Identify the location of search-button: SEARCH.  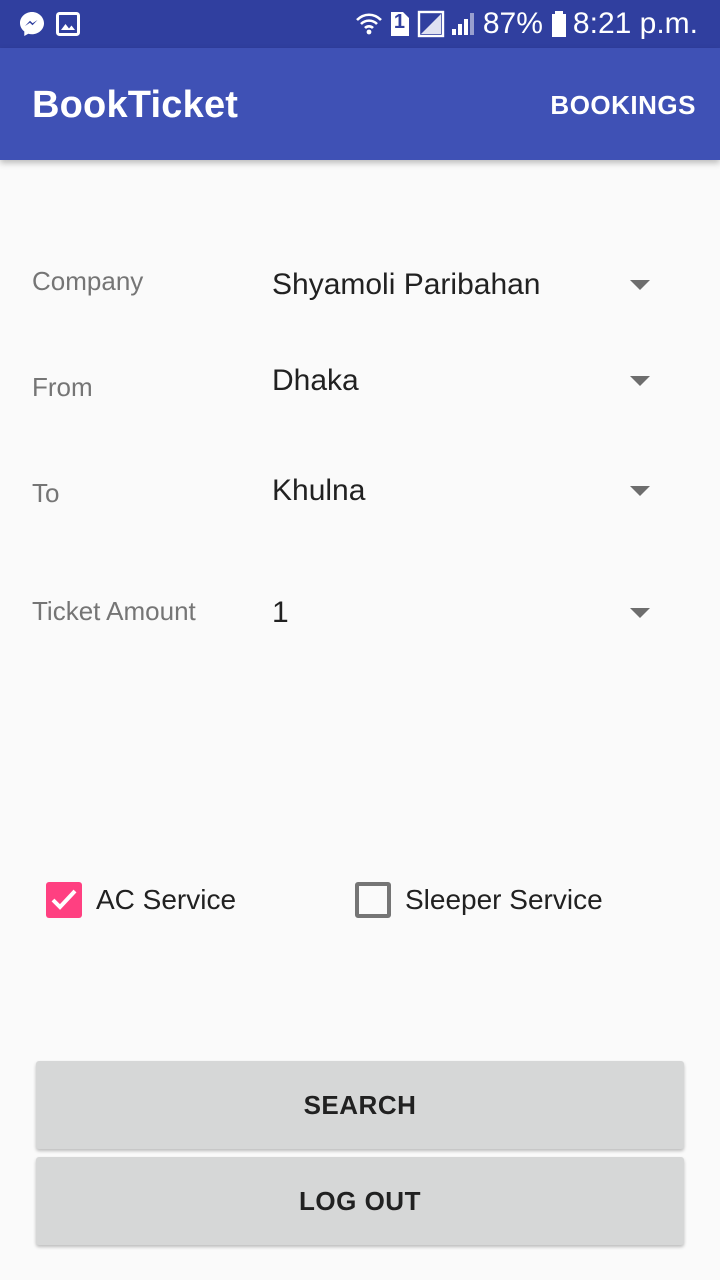
(360, 1105).